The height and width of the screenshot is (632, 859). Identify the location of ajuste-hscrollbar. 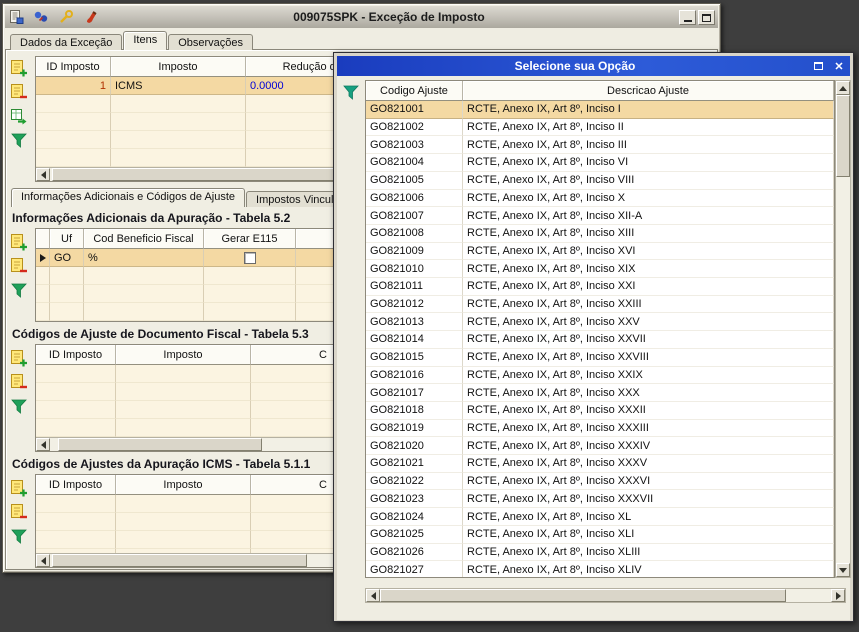
(605, 595).